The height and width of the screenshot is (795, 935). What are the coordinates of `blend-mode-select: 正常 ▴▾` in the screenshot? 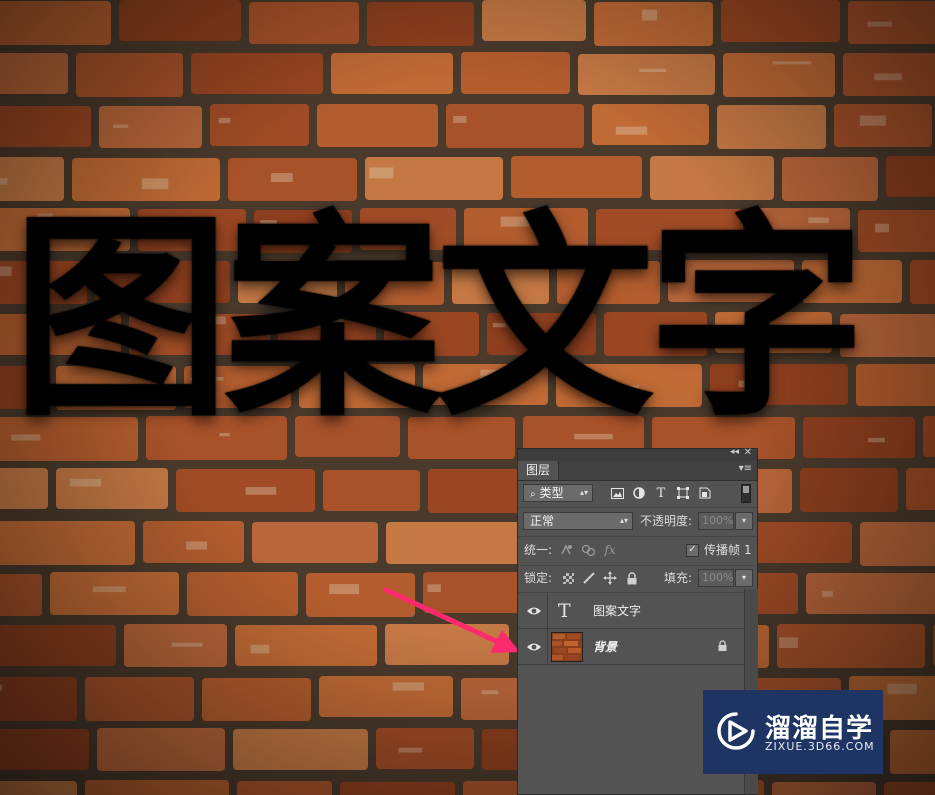 It's located at (578, 521).